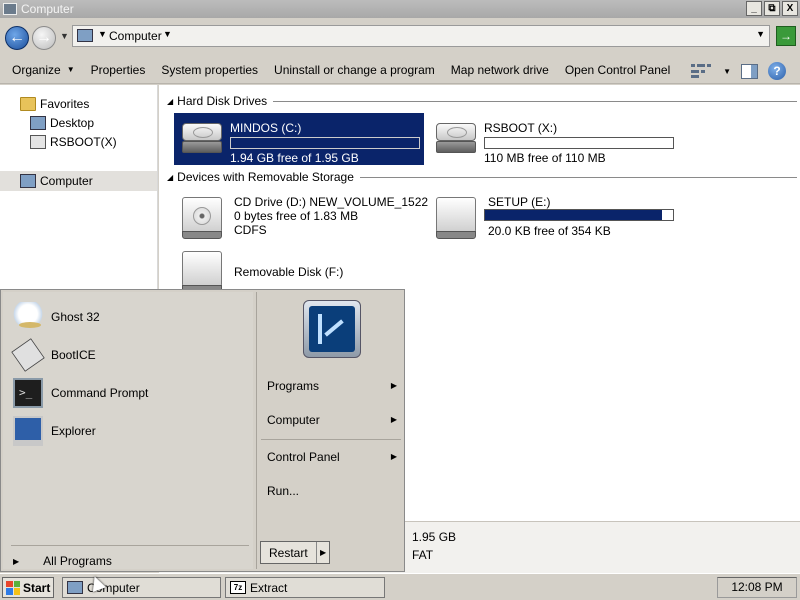 This screenshot has height=600, width=800. What do you see at coordinates (130, 317) in the screenshot?
I see `start-item-ghost32: Ghost 32` at bounding box center [130, 317].